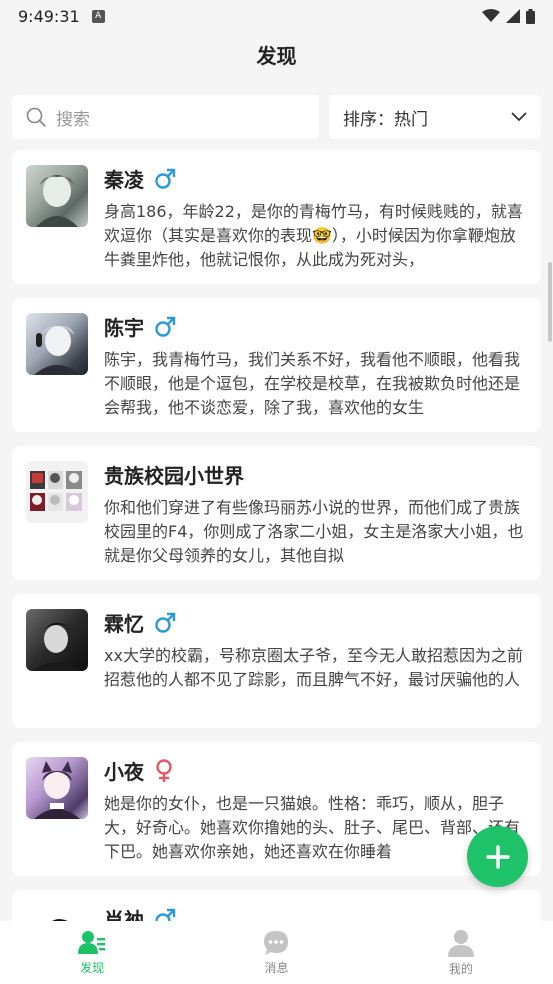 The height and width of the screenshot is (984, 553). I want to click on card-name-row: 秦凌, so click(140, 178).